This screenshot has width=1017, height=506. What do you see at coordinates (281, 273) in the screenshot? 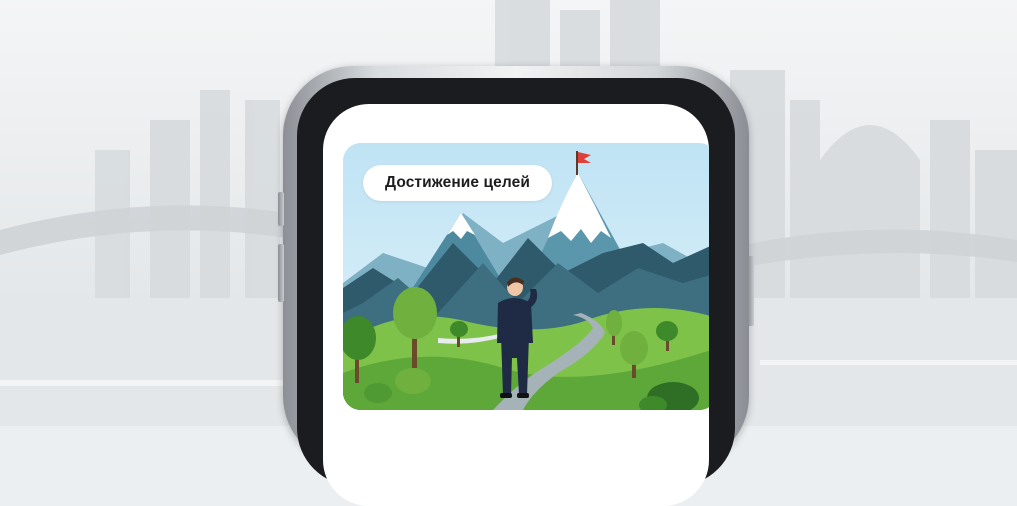
I see `phone-volume-button` at bounding box center [281, 273].